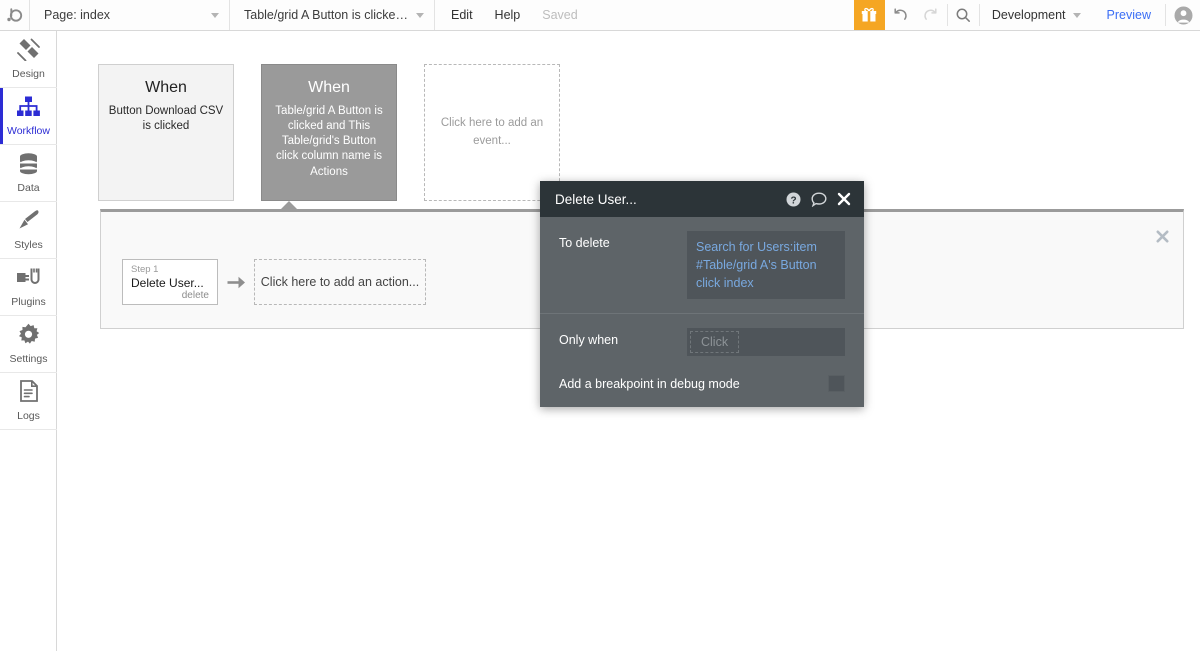  What do you see at coordinates (702, 199) in the screenshot?
I see `modal-header: Delete User... ?` at bounding box center [702, 199].